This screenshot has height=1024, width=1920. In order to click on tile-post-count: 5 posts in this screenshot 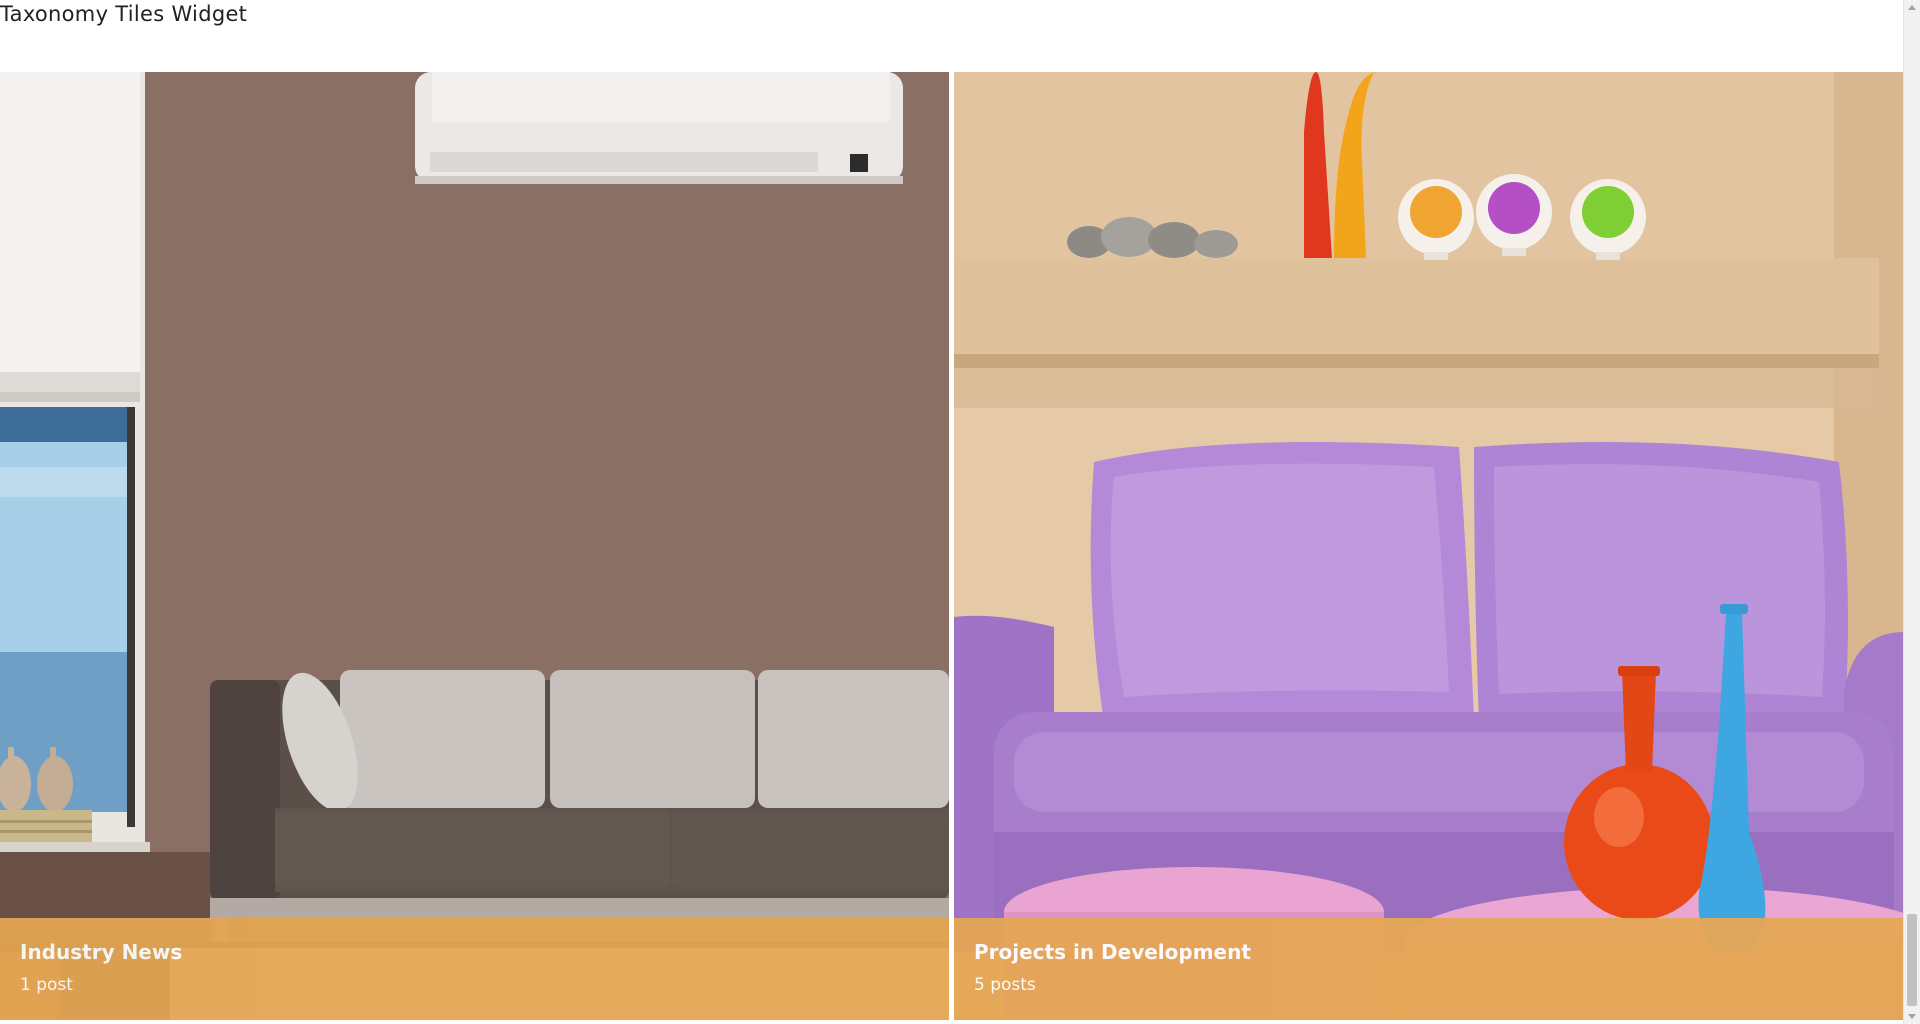, I will do `click(1005, 985)`.